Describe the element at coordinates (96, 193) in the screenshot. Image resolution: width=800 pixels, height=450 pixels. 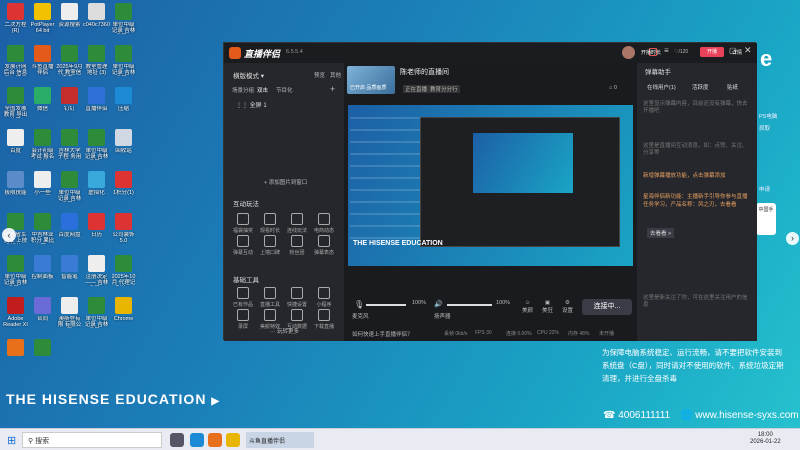
I see `desktop-icon-label: 虚拟化` at that location.